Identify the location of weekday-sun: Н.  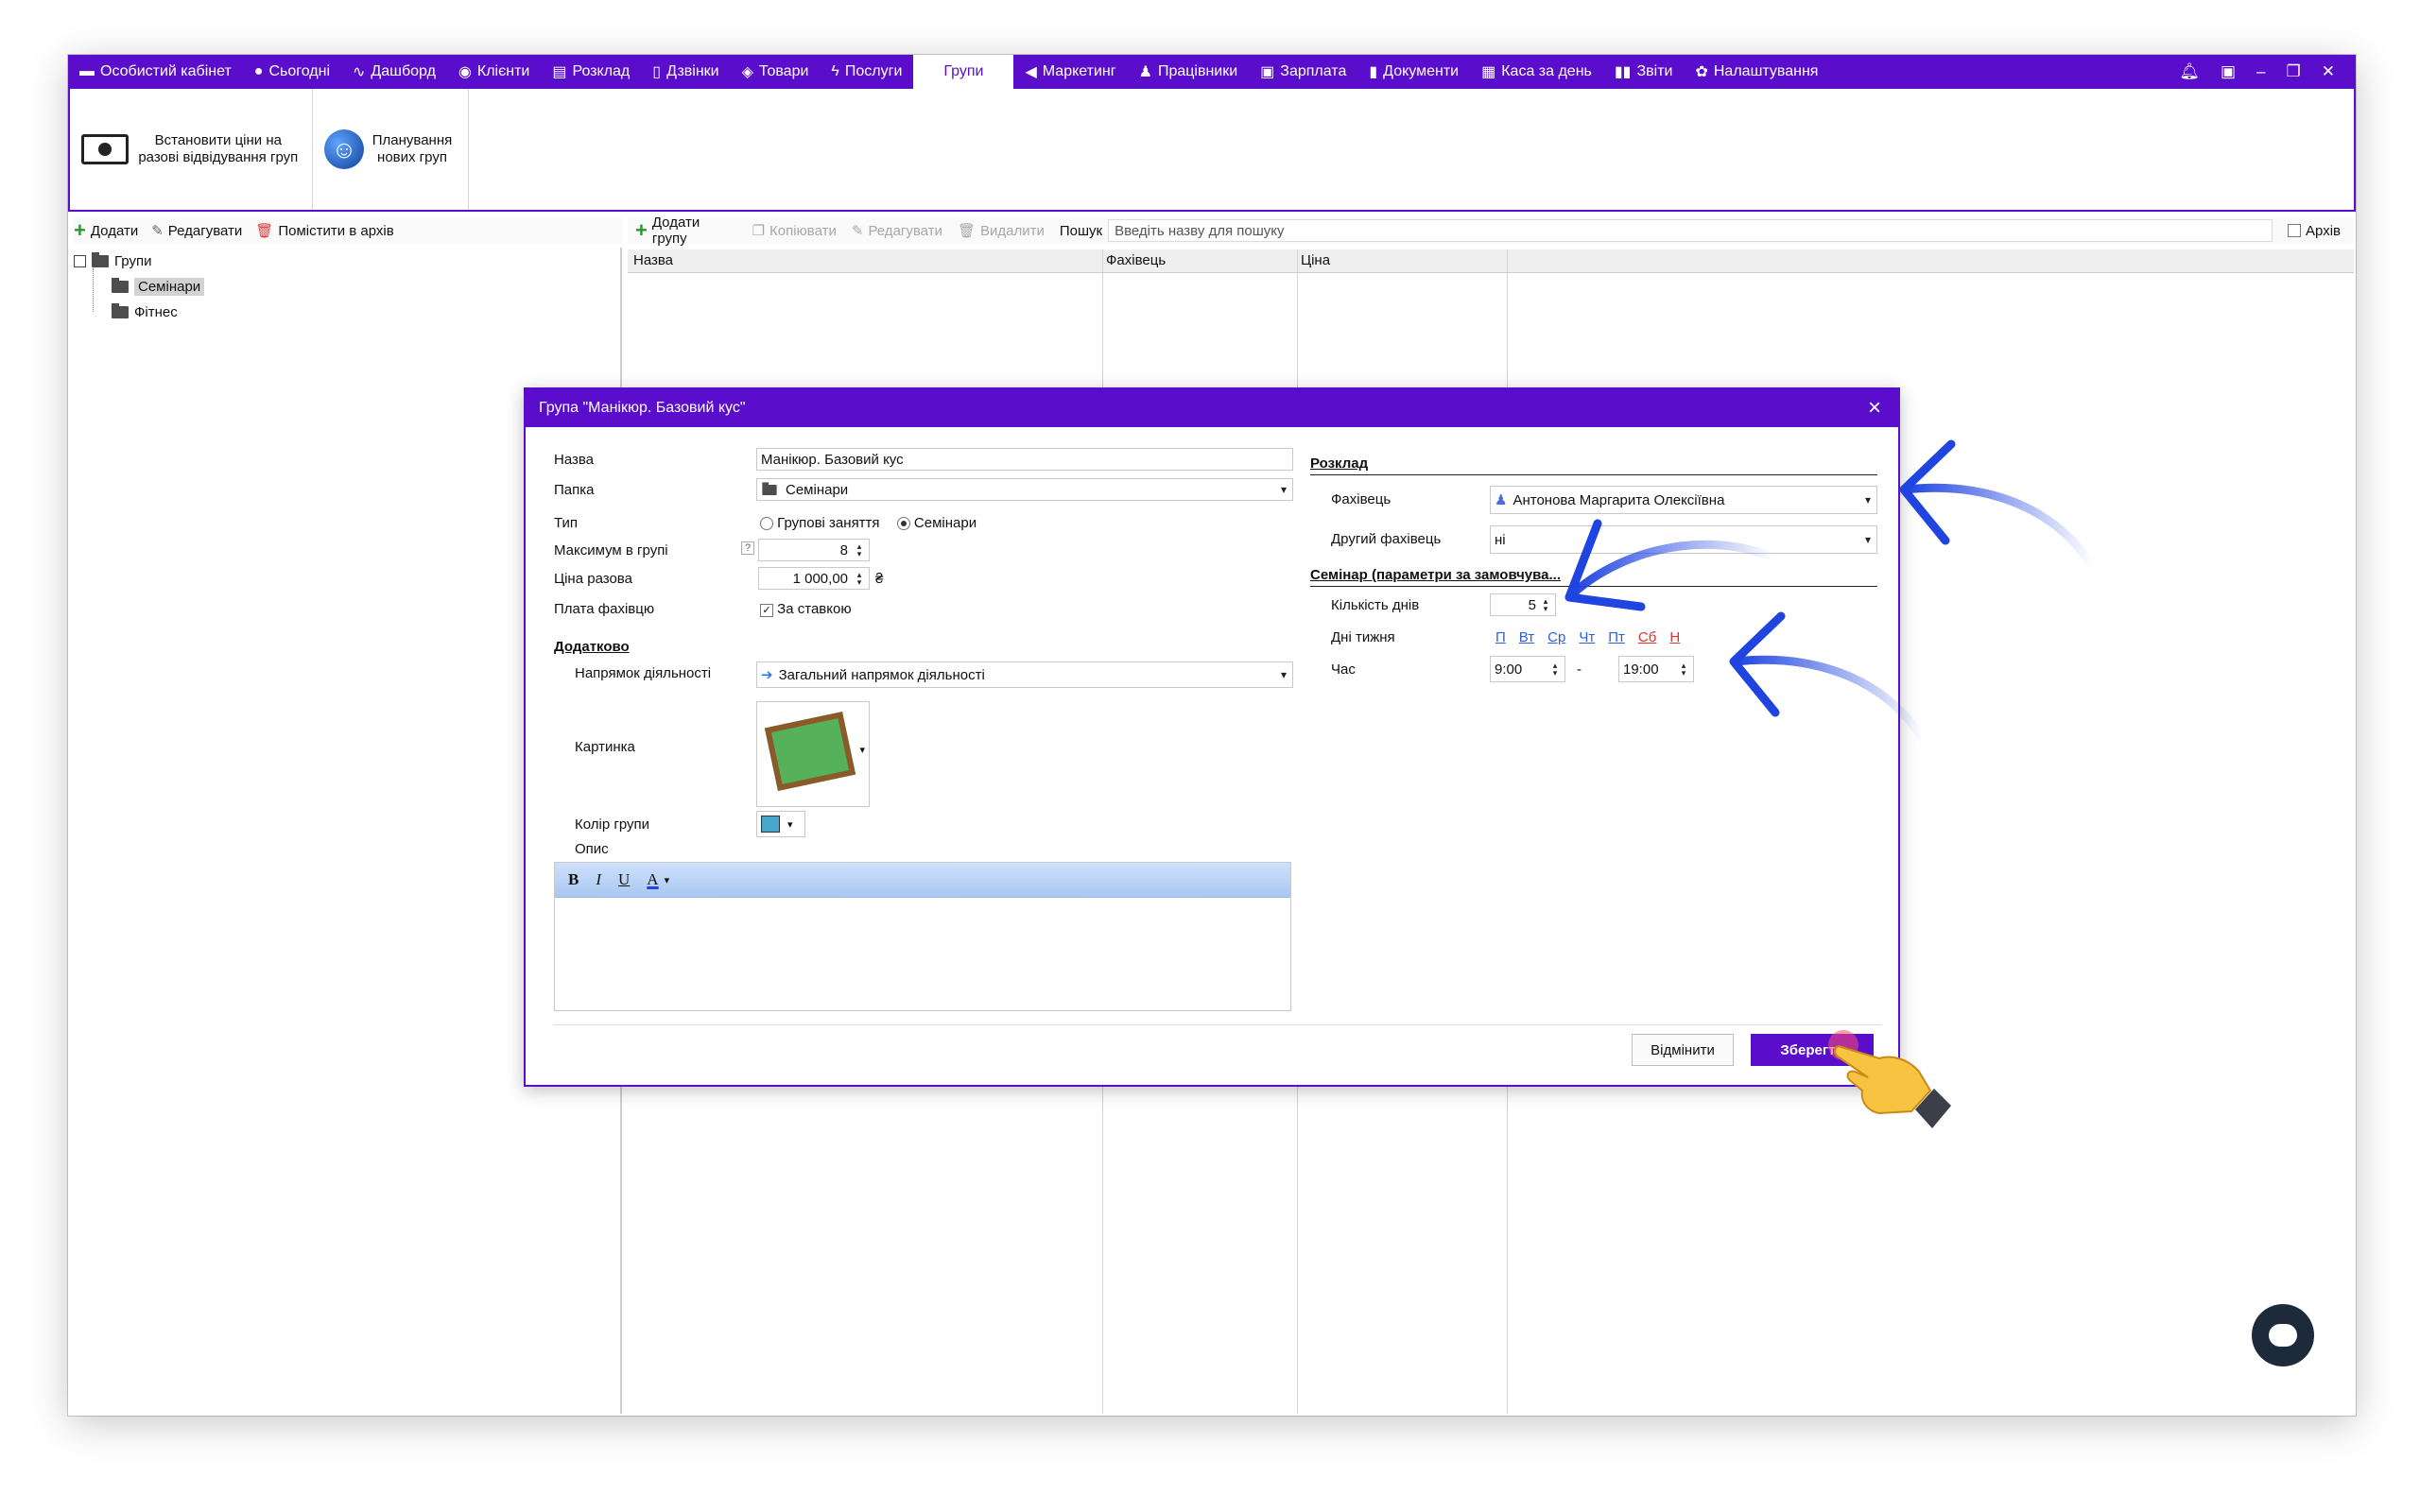
(1674, 637).